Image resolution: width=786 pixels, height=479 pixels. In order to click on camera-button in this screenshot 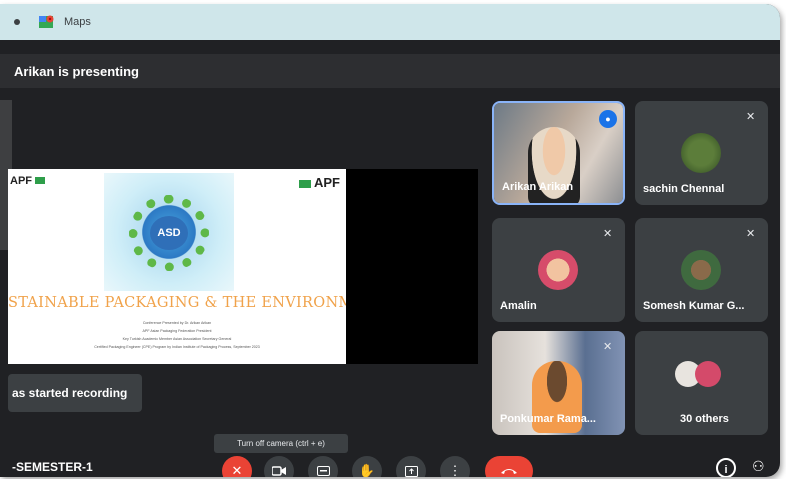, I will do `click(279, 466)`.